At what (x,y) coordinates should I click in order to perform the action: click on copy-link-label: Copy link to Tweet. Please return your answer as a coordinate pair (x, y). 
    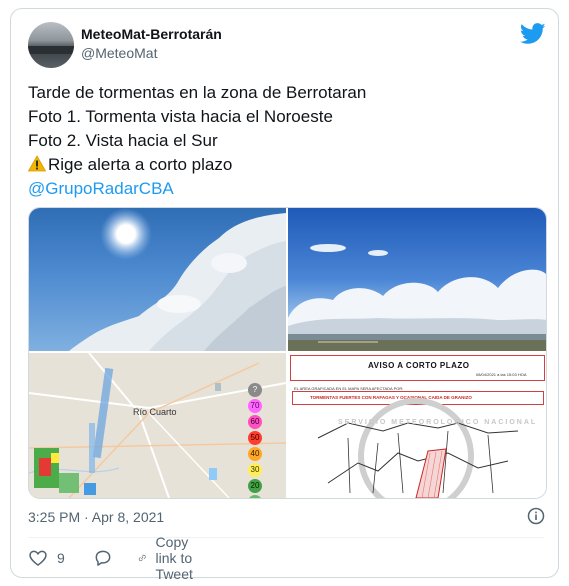
    Looking at the image, I should click on (174, 558).